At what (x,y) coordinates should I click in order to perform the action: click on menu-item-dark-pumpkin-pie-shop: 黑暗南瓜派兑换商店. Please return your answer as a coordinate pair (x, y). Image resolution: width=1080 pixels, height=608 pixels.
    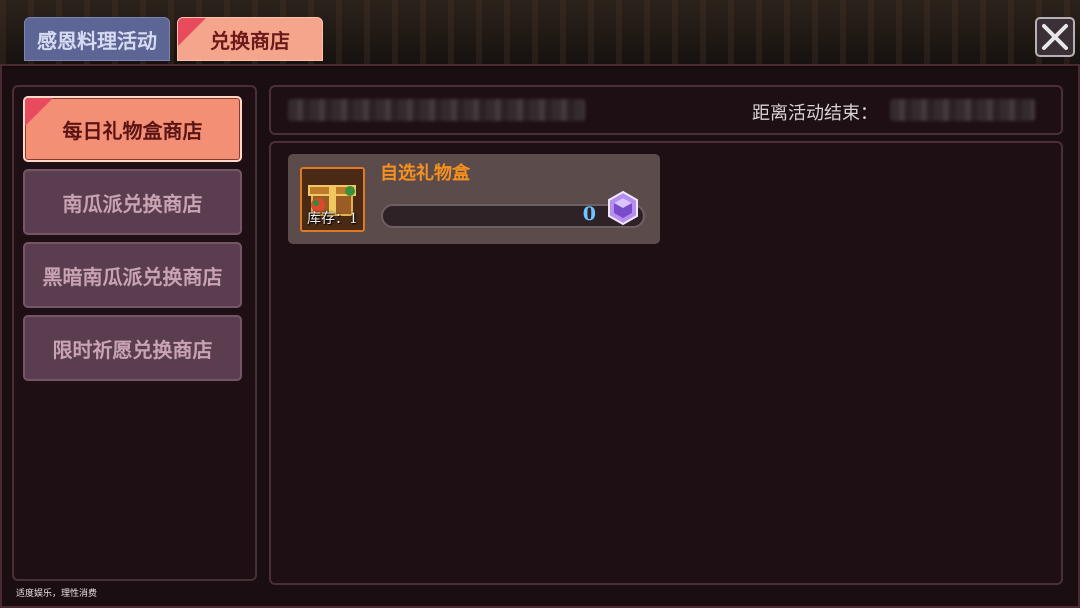
    Looking at the image, I should click on (132, 275).